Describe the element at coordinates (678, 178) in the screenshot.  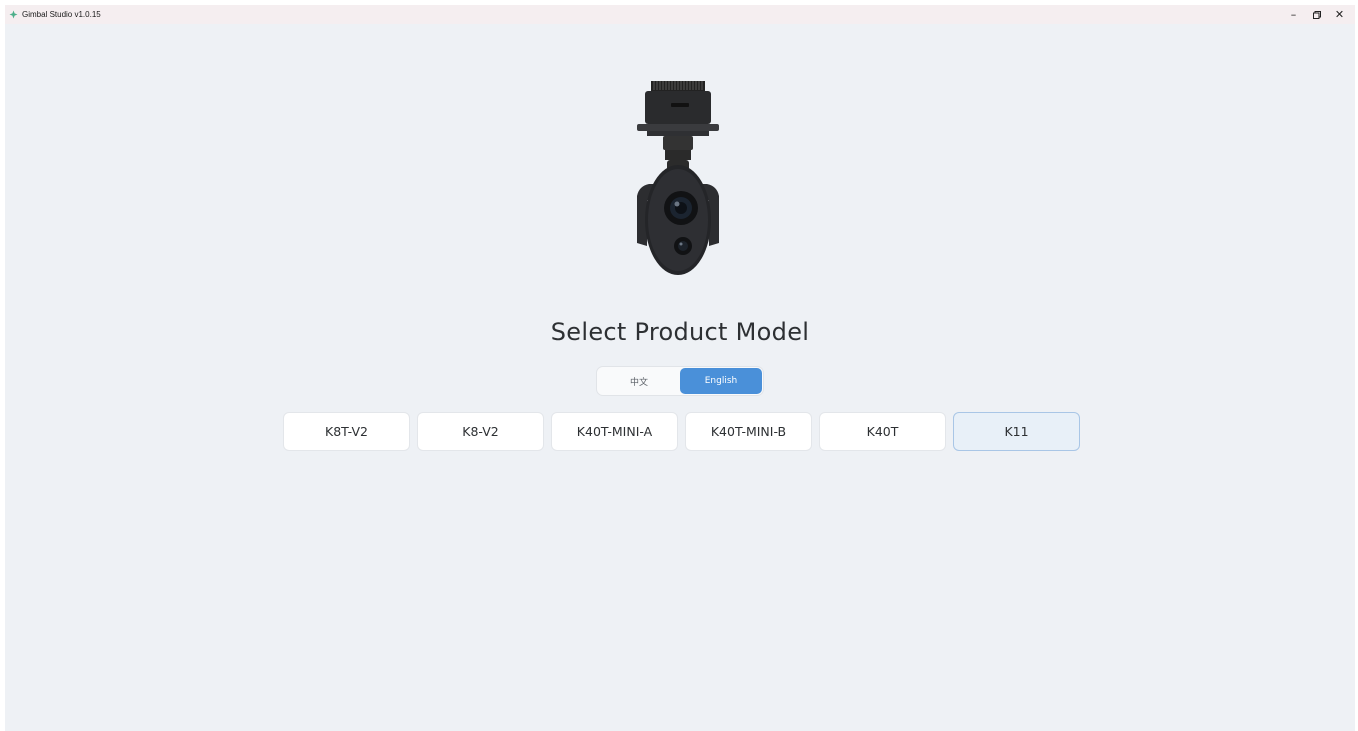
I see `gimbal-camera-image` at that location.